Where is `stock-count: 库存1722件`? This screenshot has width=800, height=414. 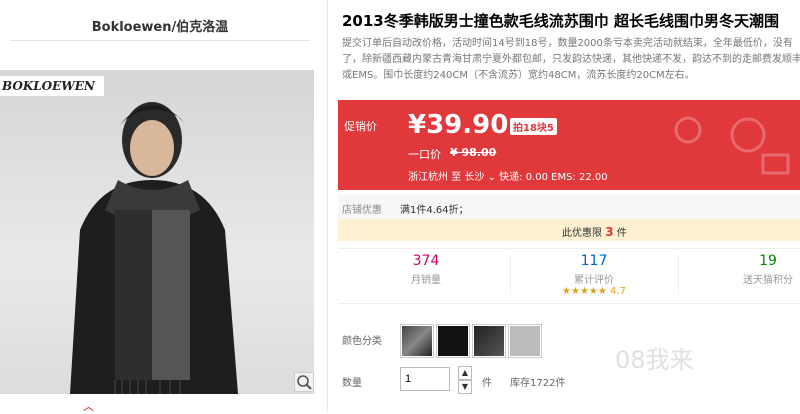
stock-count: 库存1722件 is located at coordinates (538, 383).